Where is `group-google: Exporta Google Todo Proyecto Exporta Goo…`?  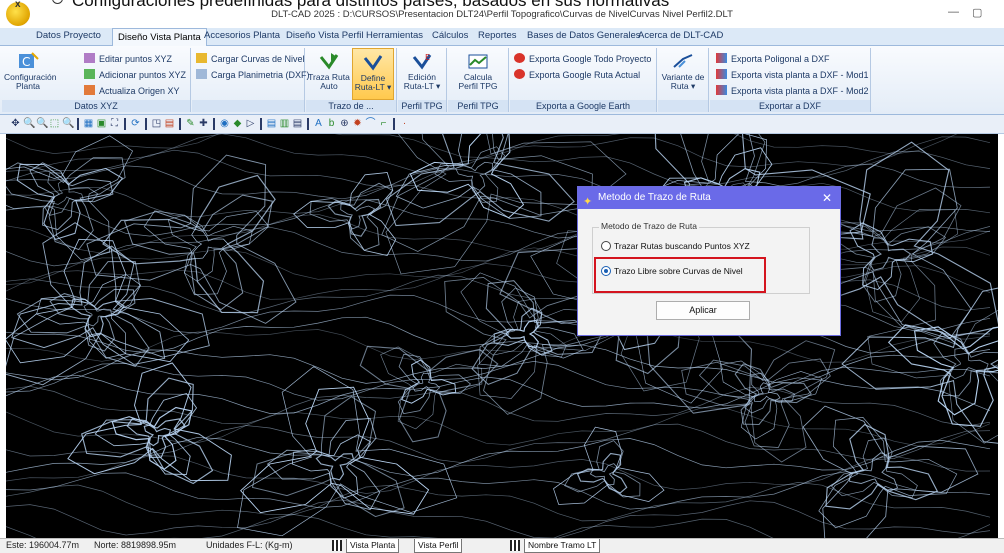
group-google: Exporta Google Todo Proyecto Exporta Goo… is located at coordinates (583, 80).